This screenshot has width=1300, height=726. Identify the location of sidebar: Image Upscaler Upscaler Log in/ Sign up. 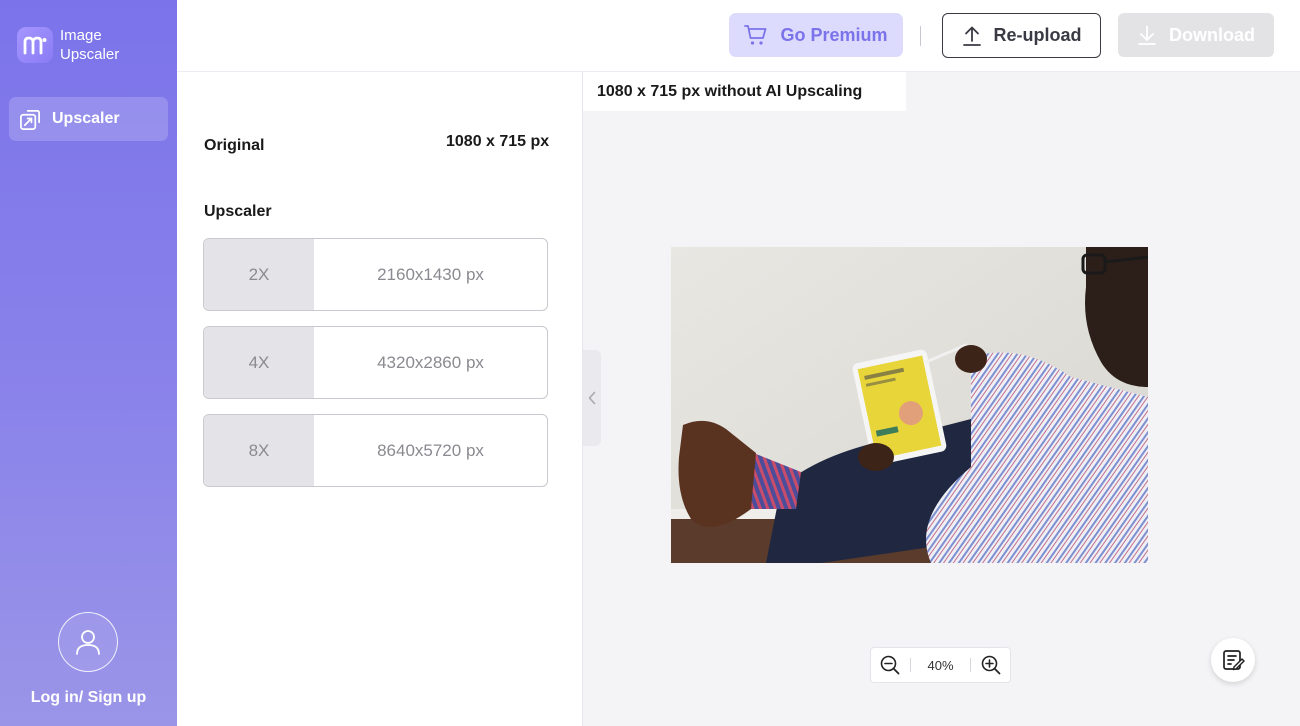
(88, 363).